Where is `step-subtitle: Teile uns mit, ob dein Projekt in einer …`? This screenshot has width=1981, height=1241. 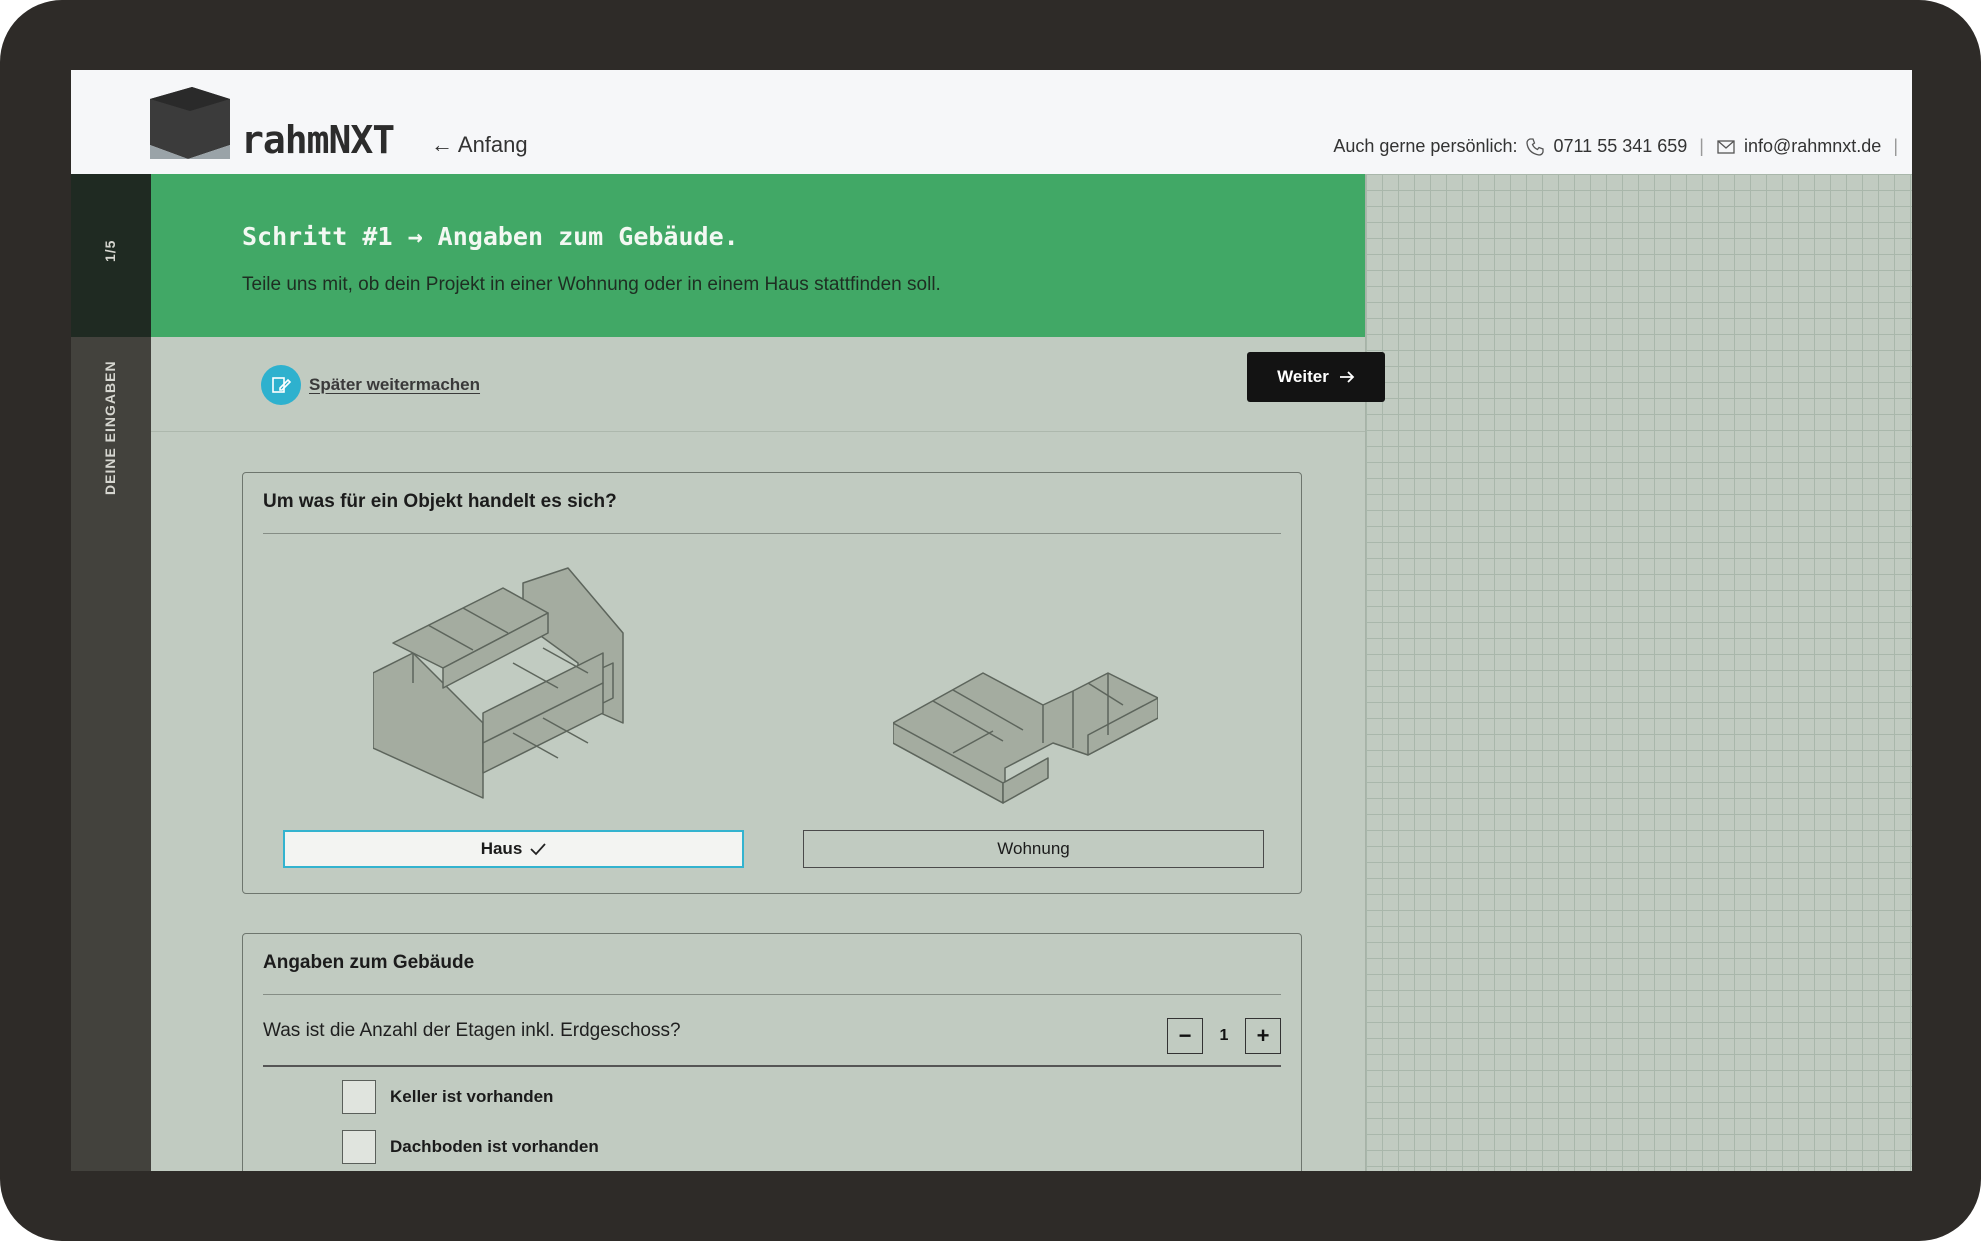
step-subtitle: Teile uns mit, ob dein Projekt in einer … is located at coordinates (591, 284).